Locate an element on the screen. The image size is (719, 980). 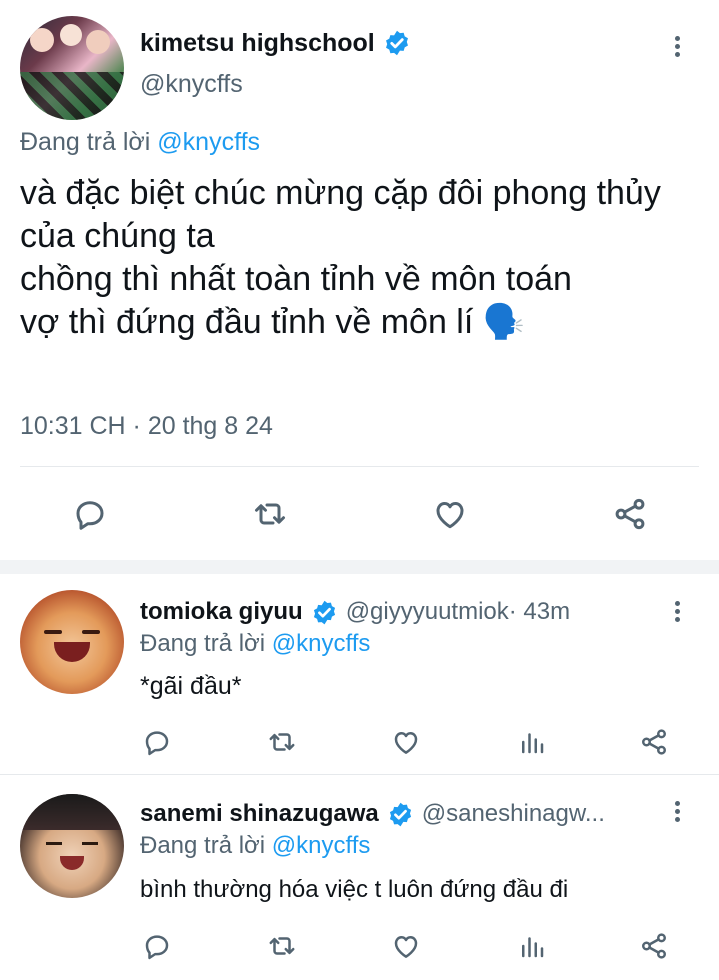
tweet-line: vợ thì đứng đầu tỉnh về môn lí 🗣️ is located at coordinates (273, 322).